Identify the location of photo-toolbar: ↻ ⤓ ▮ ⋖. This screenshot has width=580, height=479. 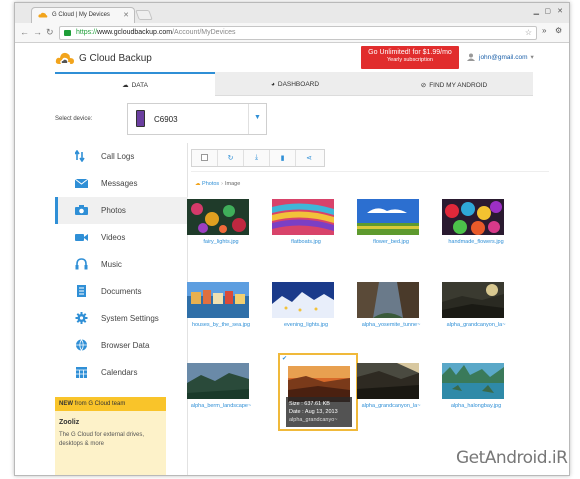
(258, 158).